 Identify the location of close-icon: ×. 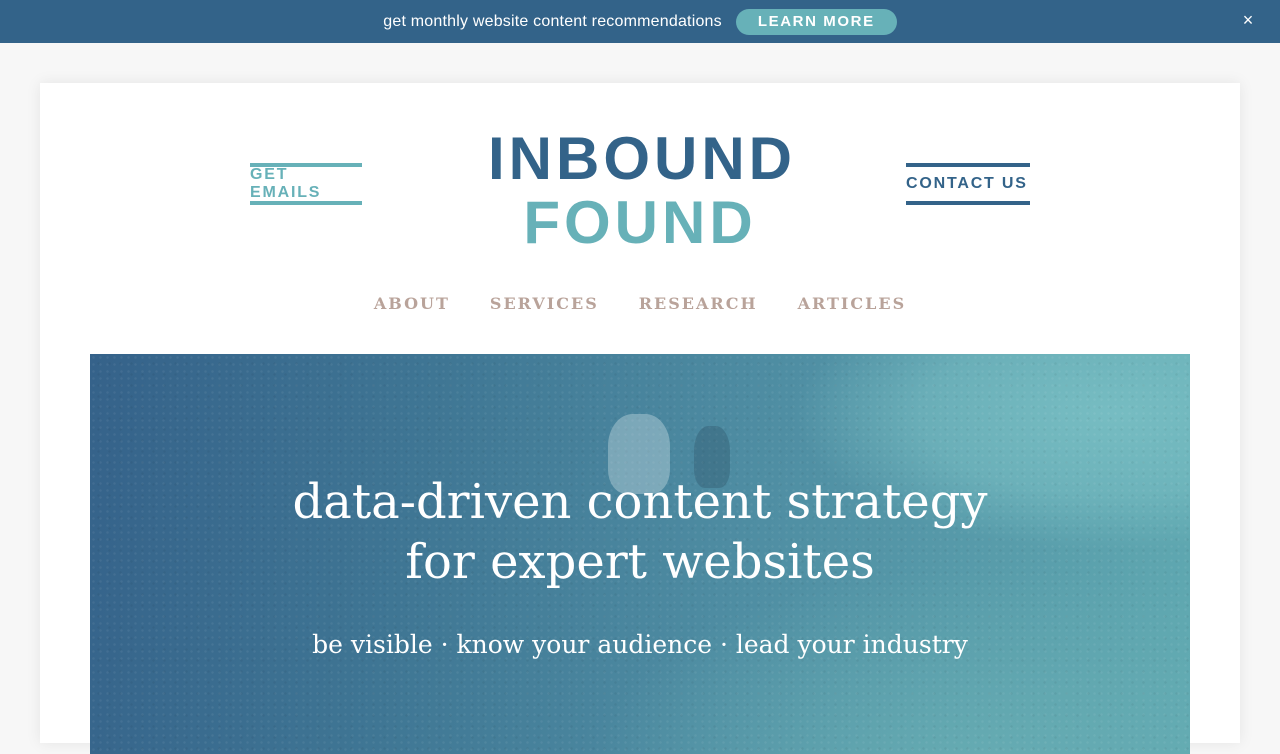
(1248, 20).